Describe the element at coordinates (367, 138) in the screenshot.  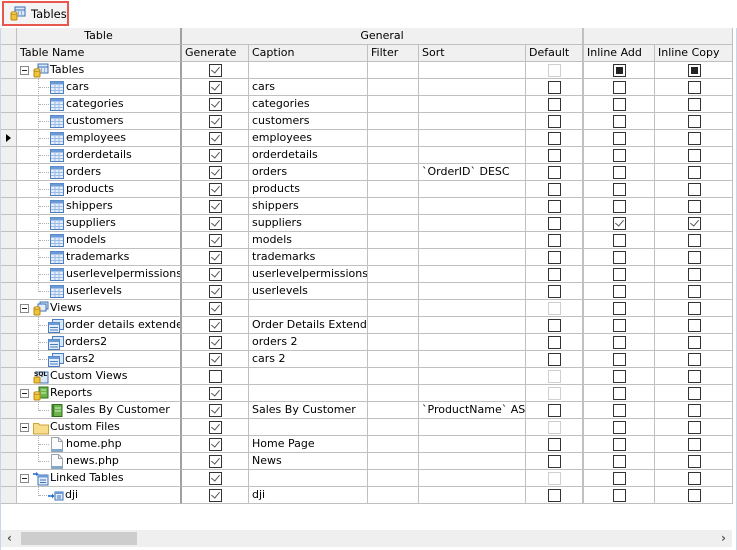
I see `table-row: employees employees` at that location.